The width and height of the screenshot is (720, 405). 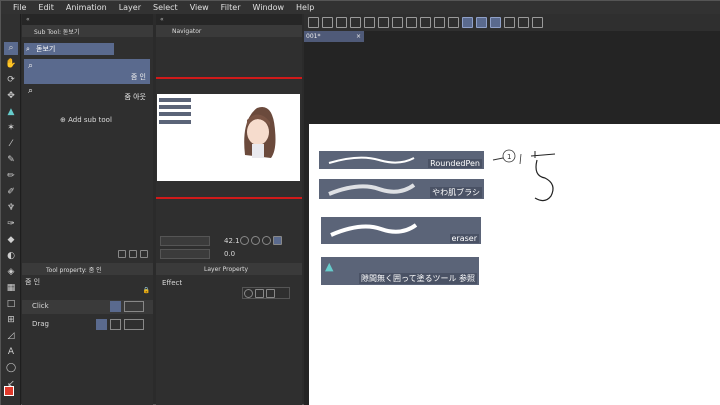 What do you see at coordinates (199, 7) in the screenshot?
I see `menu-view: View` at bounding box center [199, 7].